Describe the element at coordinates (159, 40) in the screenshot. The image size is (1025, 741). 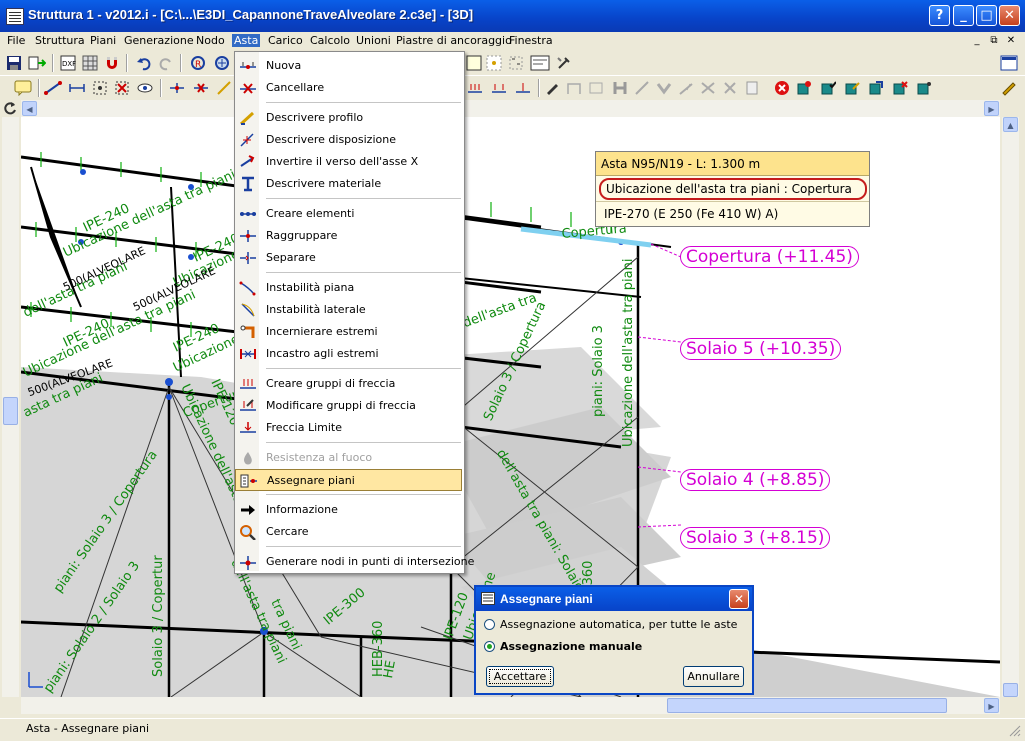
I see `menu-generazione: Generazione` at that location.